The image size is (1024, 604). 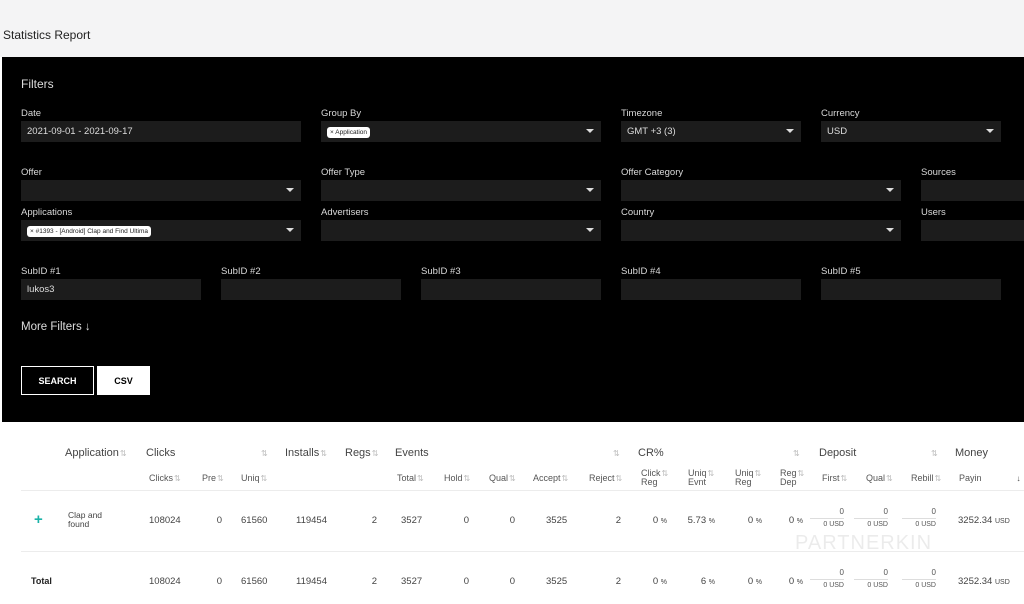 I want to click on col-dep-qual: Qual⇅, so click(x=879, y=479).